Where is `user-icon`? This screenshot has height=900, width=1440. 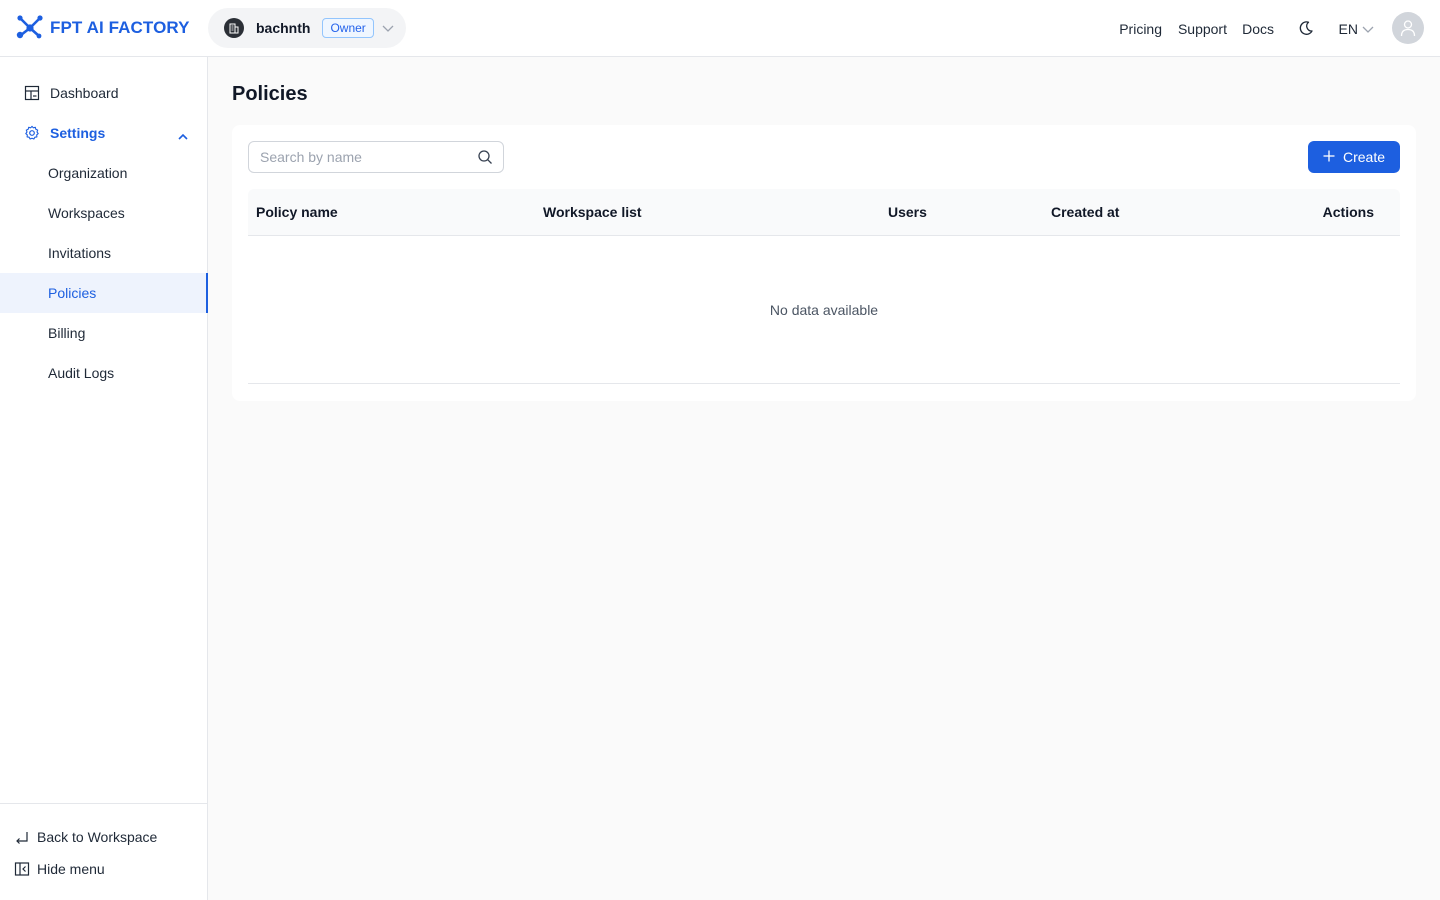
user-icon is located at coordinates (1408, 28).